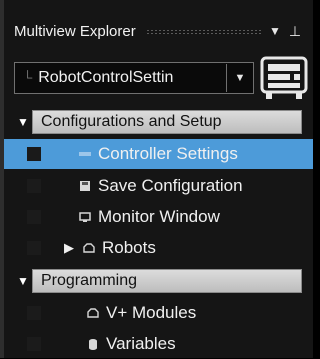  I want to click on tree-item-label: Monitor Window, so click(159, 216).